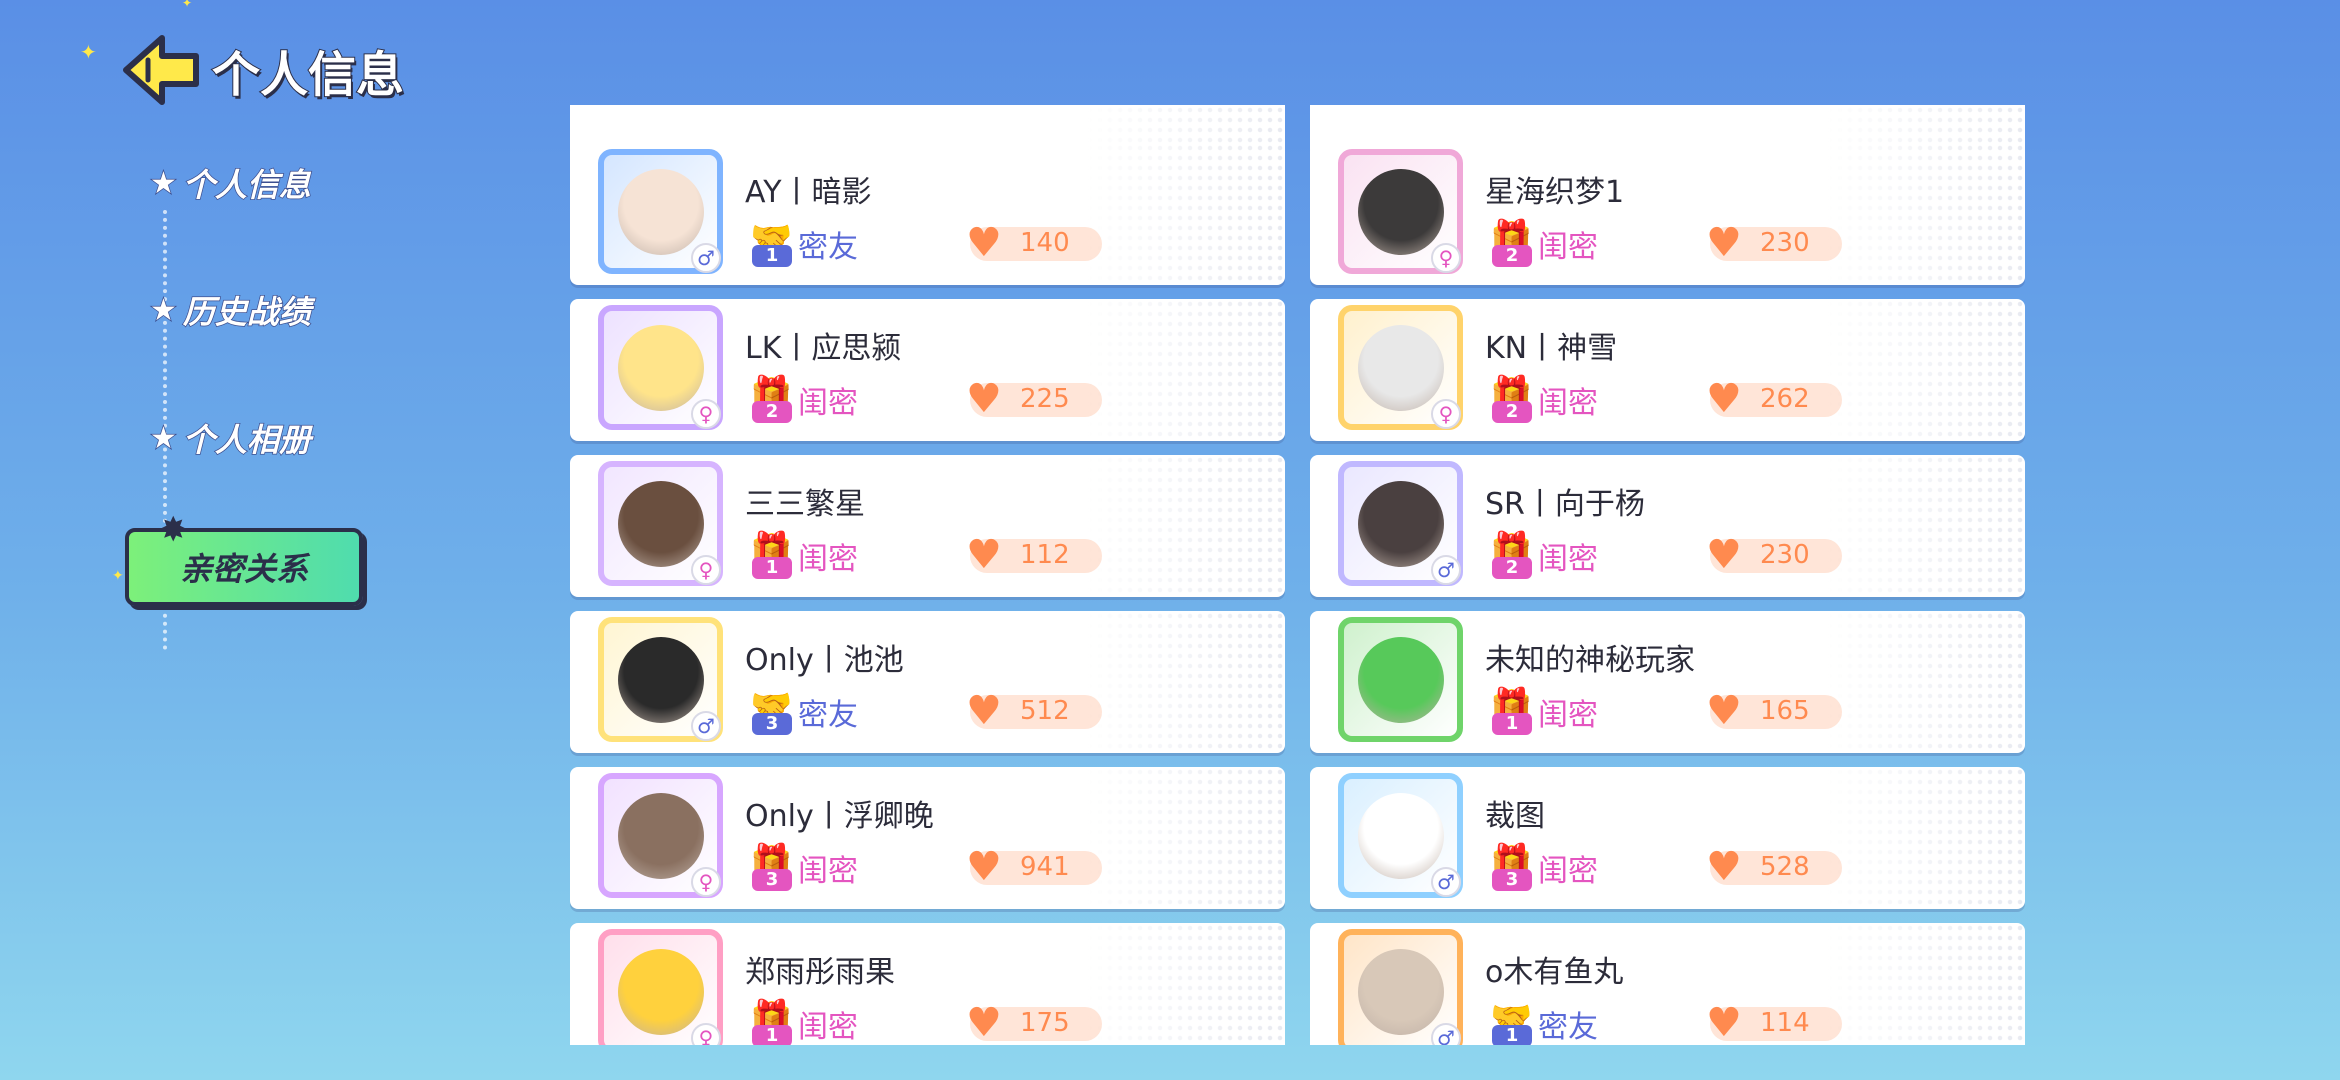 The width and height of the screenshot is (2340, 1080). Describe the element at coordinates (927, 838) in the screenshot. I see `friend-card: ♀ Only丨浮卿晚 🎁 3 闺密 ♥ 941` at that location.